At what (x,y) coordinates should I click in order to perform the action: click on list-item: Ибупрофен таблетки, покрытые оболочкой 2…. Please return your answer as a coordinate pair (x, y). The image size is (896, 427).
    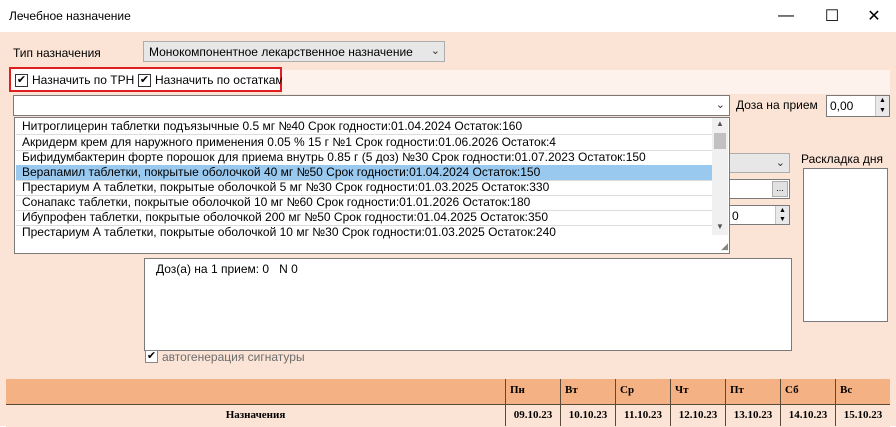
    Looking at the image, I should click on (282, 217).